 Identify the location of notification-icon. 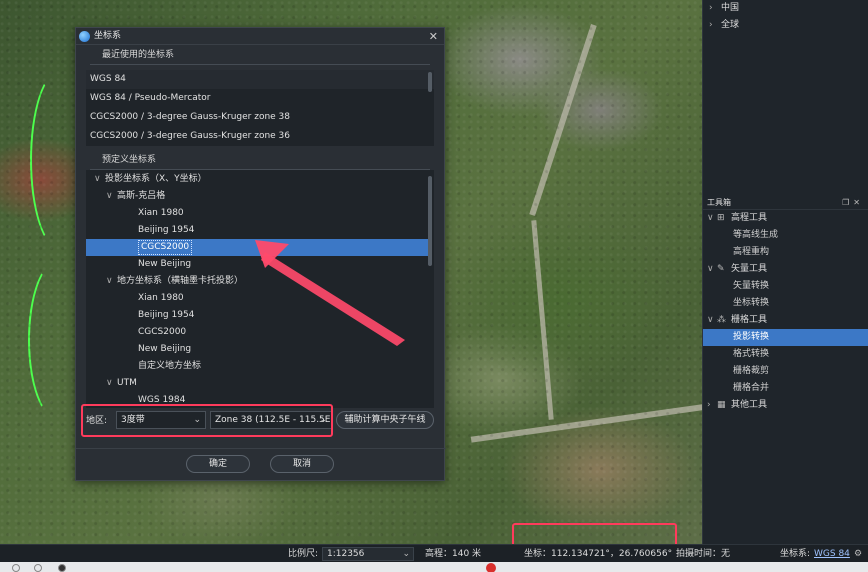
(491, 567).